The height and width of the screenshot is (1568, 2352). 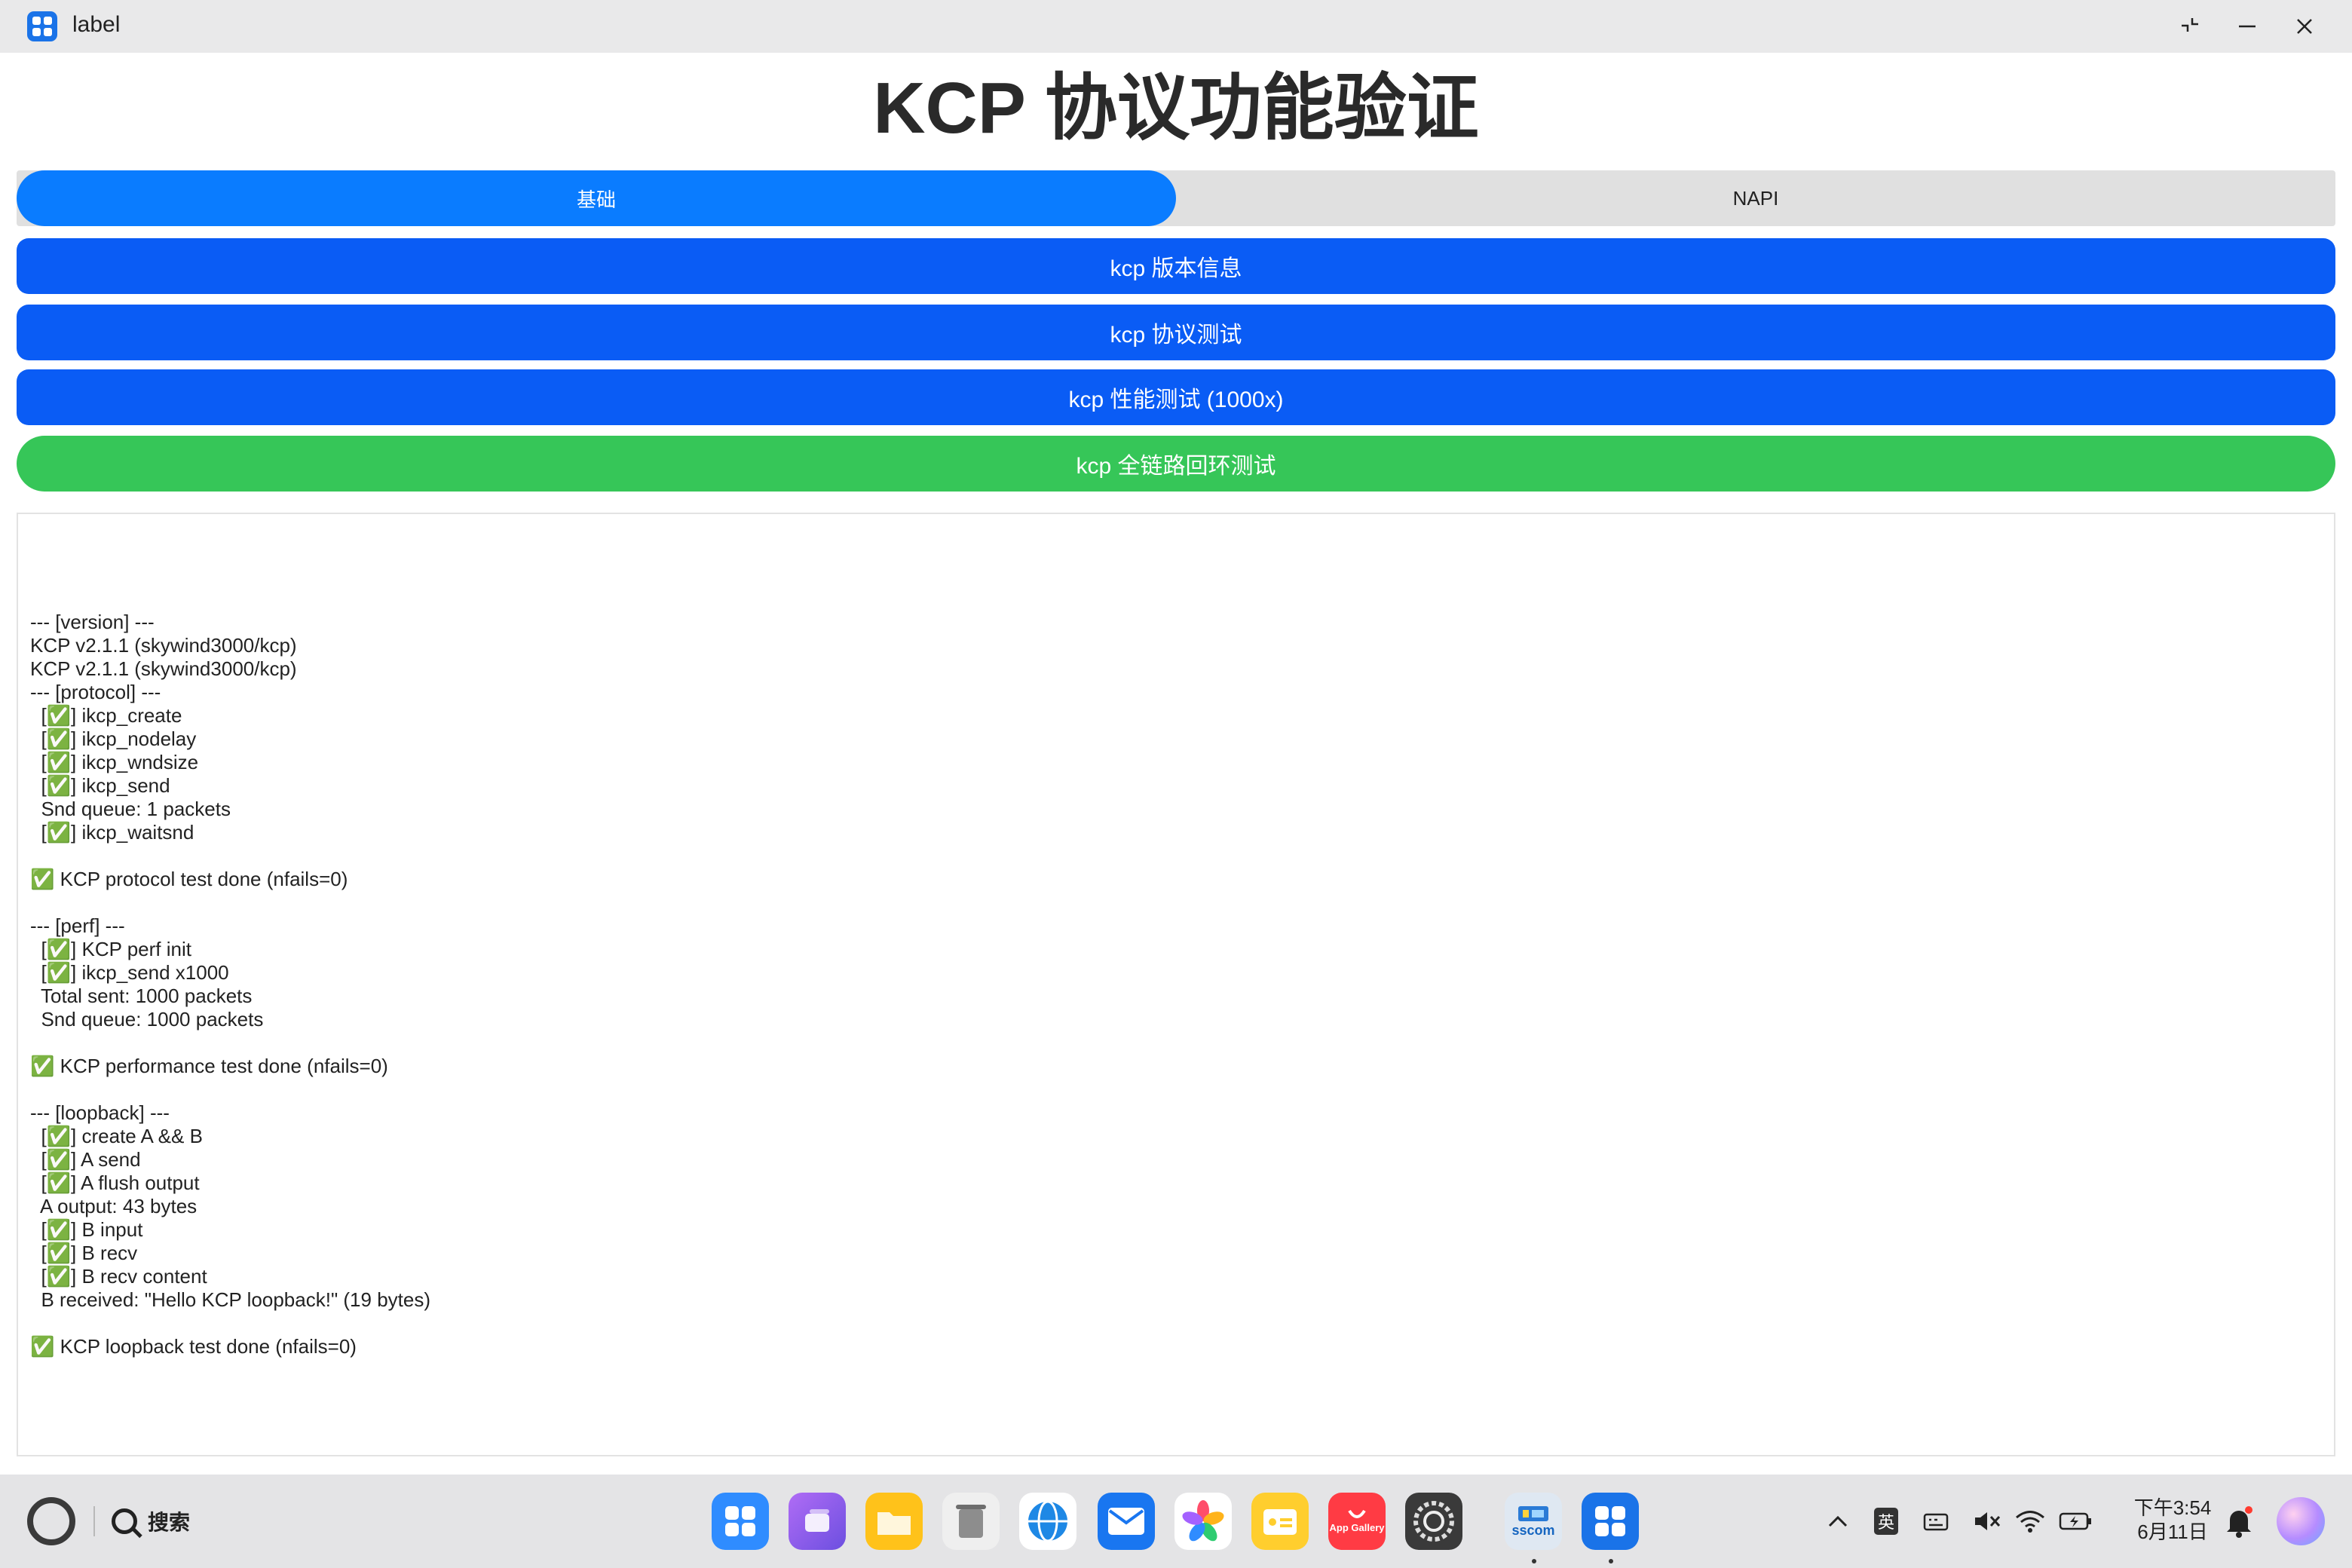 What do you see at coordinates (84, 1253) in the screenshot?
I see `log-line: [✅] B recv` at bounding box center [84, 1253].